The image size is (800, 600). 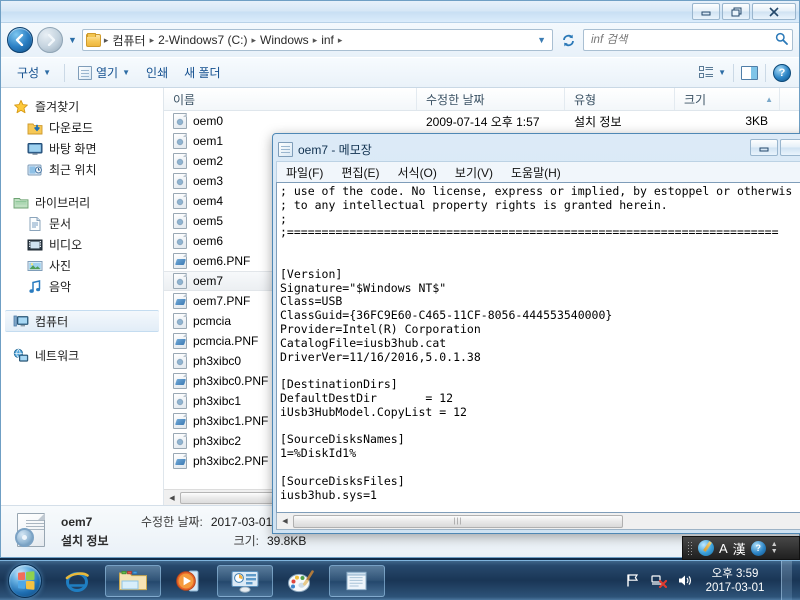 I want to click on breadcrumb-item-inf: inf, so click(x=327, y=40).